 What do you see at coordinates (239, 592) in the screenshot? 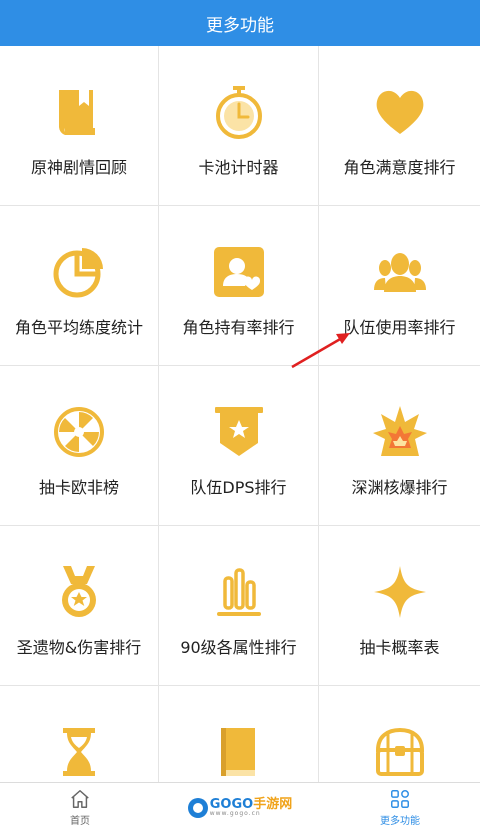
I see `bar-chart-icon` at bounding box center [239, 592].